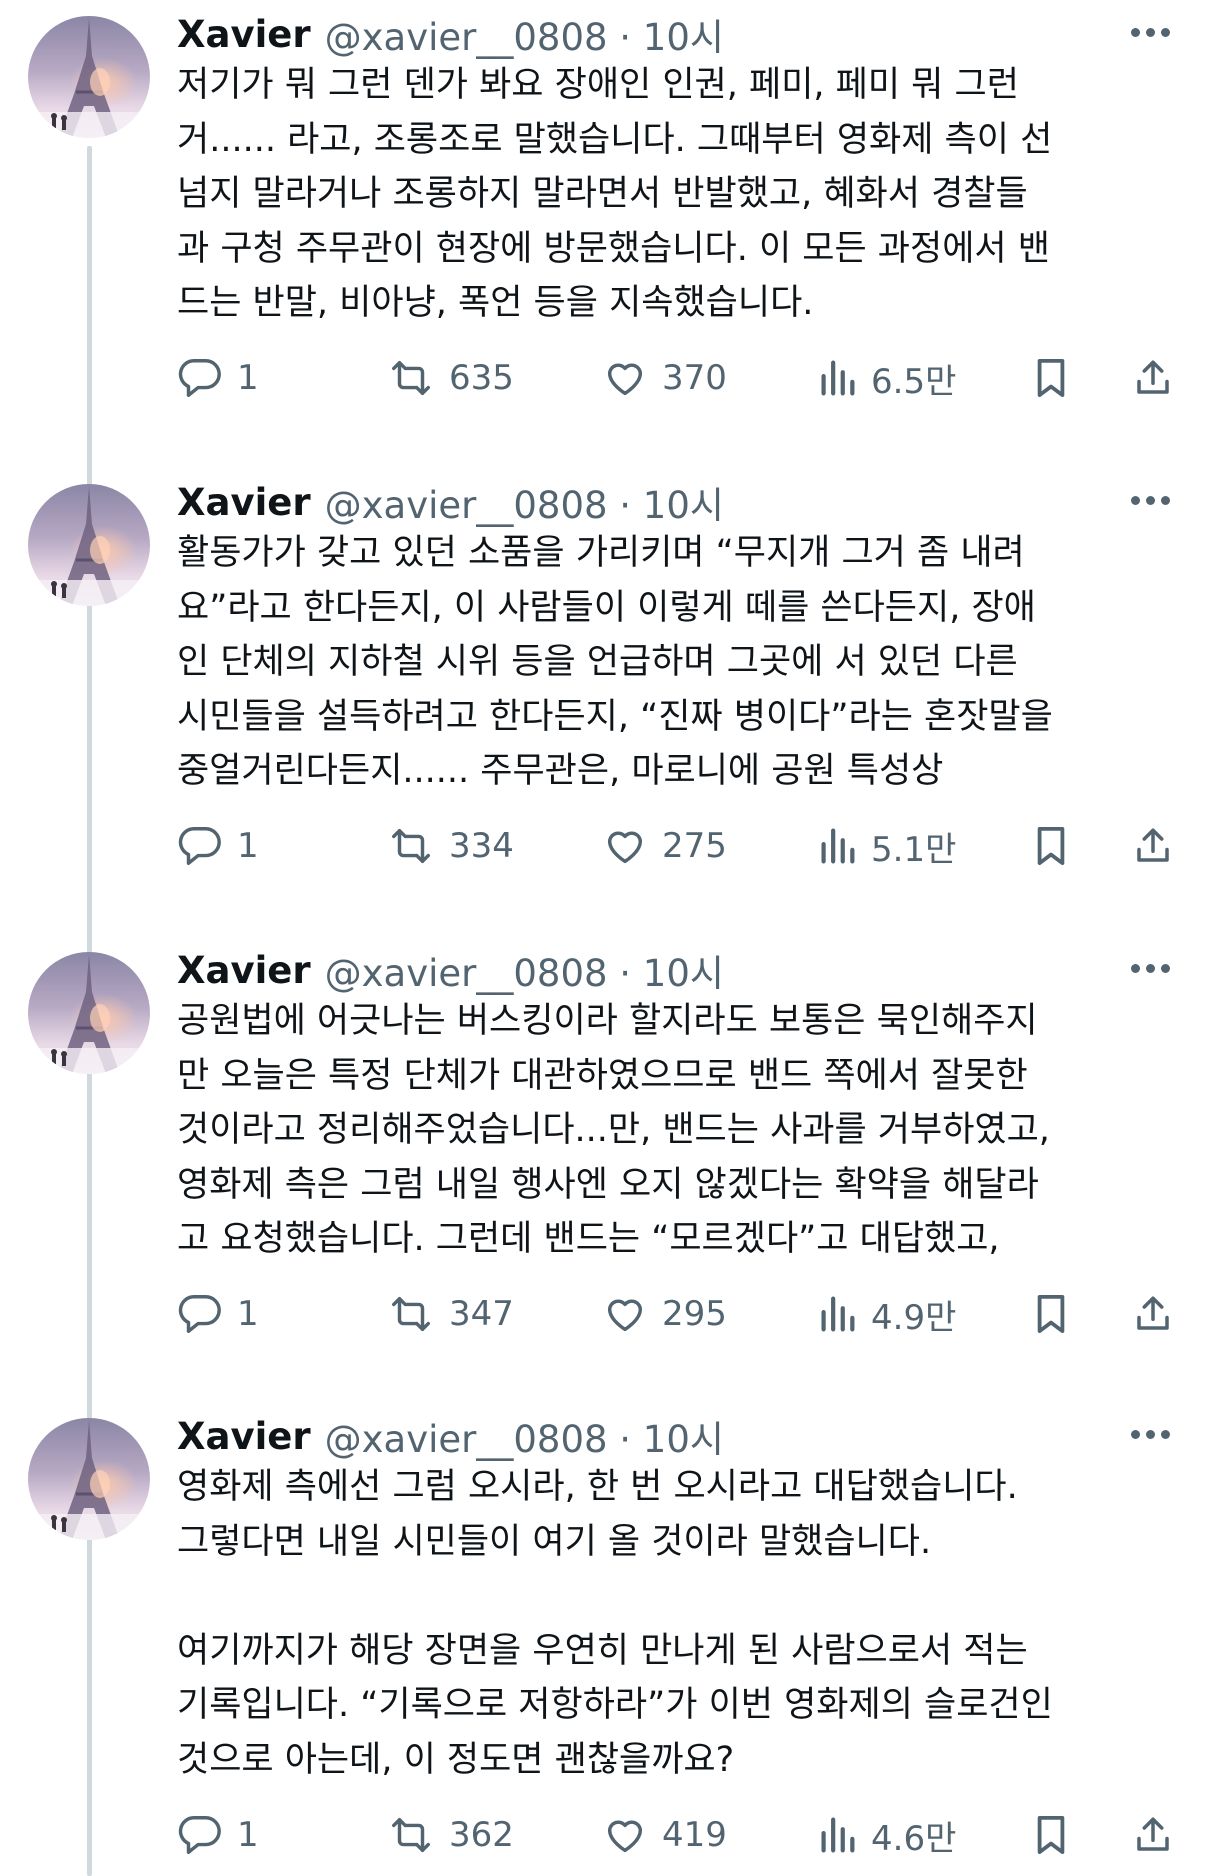 The width and height of the screenshot is (1206, 1876). Describe the element at coordinates (597, 662) in the screenshot. I see `tweet-text-line: 인 단체의 지하철 시위 등을 언급하며 그곳에 서 있던 다른` at that location.